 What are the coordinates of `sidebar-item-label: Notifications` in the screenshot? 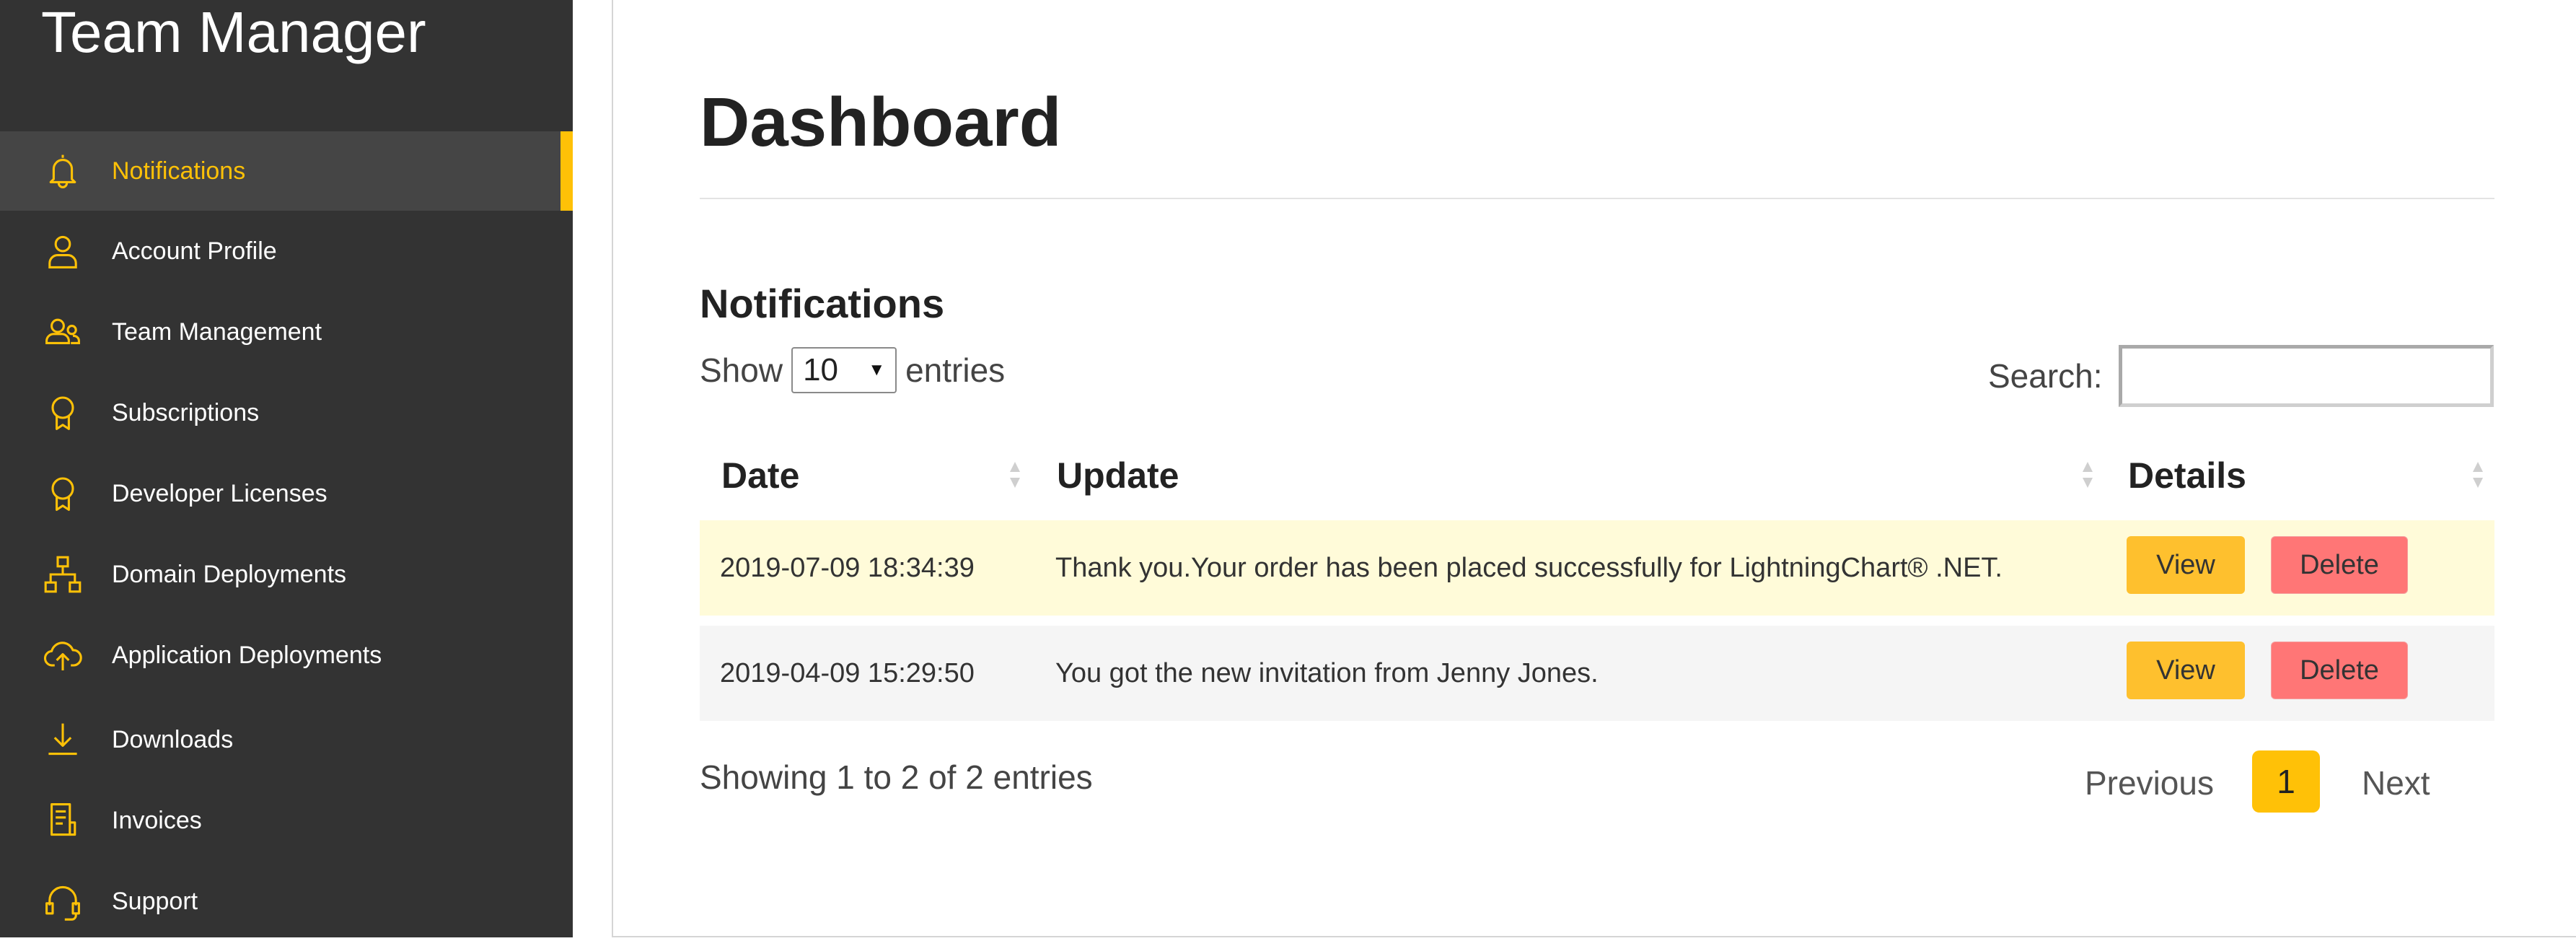 It's located at (179, 171).